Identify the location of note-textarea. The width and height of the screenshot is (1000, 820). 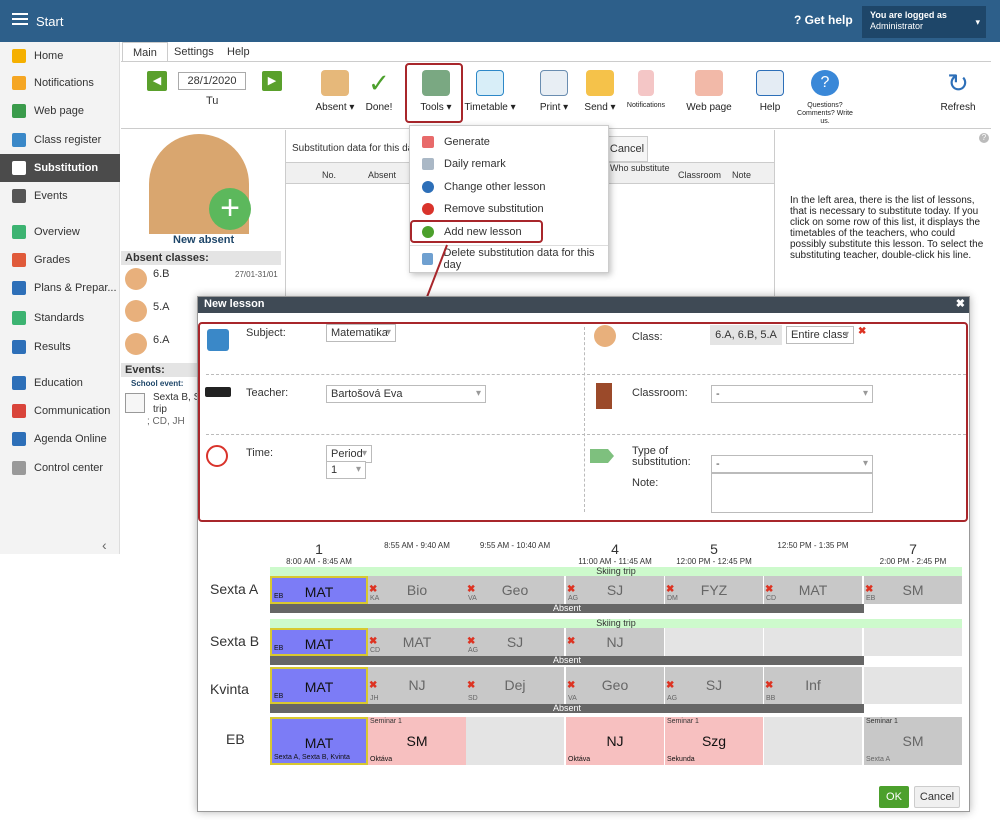
(792, 493).